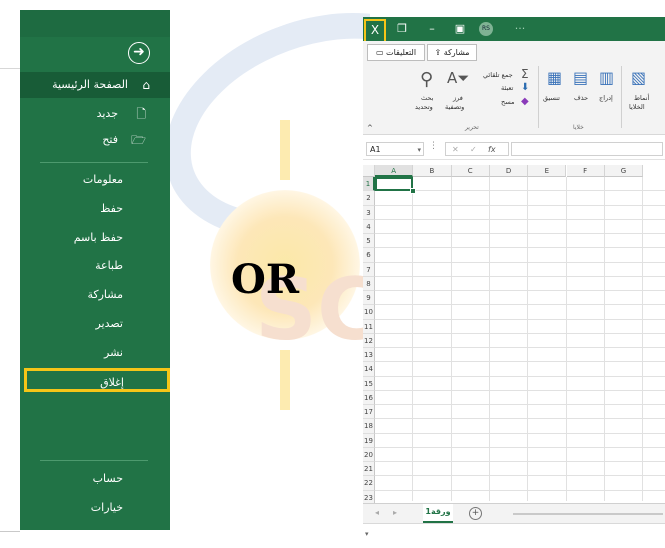 This screenshot has width=665, height=548. Describe the element at coordinates (438, 513) in the screenshot. I see `sheet-tab: ورقة1` at that location.